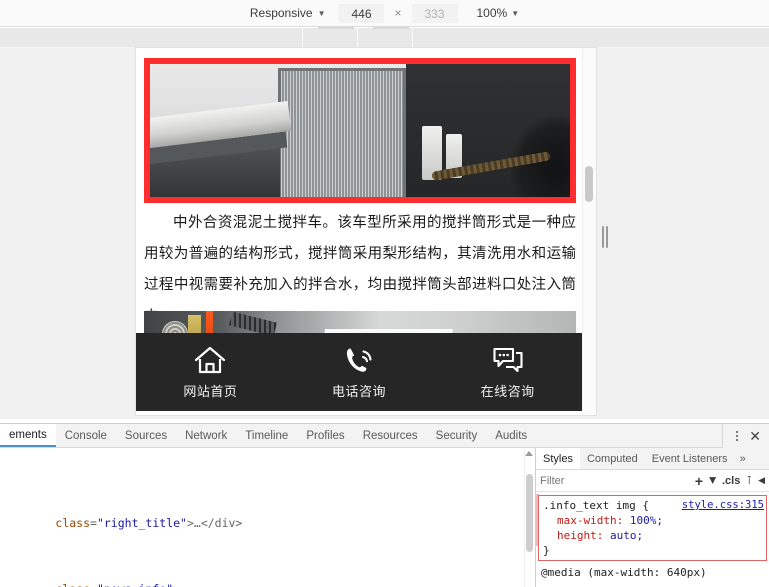 This screenshot has height=587, width=769. Describe the element at coordinates (281, 13) in the screenshot. I see `device-selector-label: Responsive` at that location.